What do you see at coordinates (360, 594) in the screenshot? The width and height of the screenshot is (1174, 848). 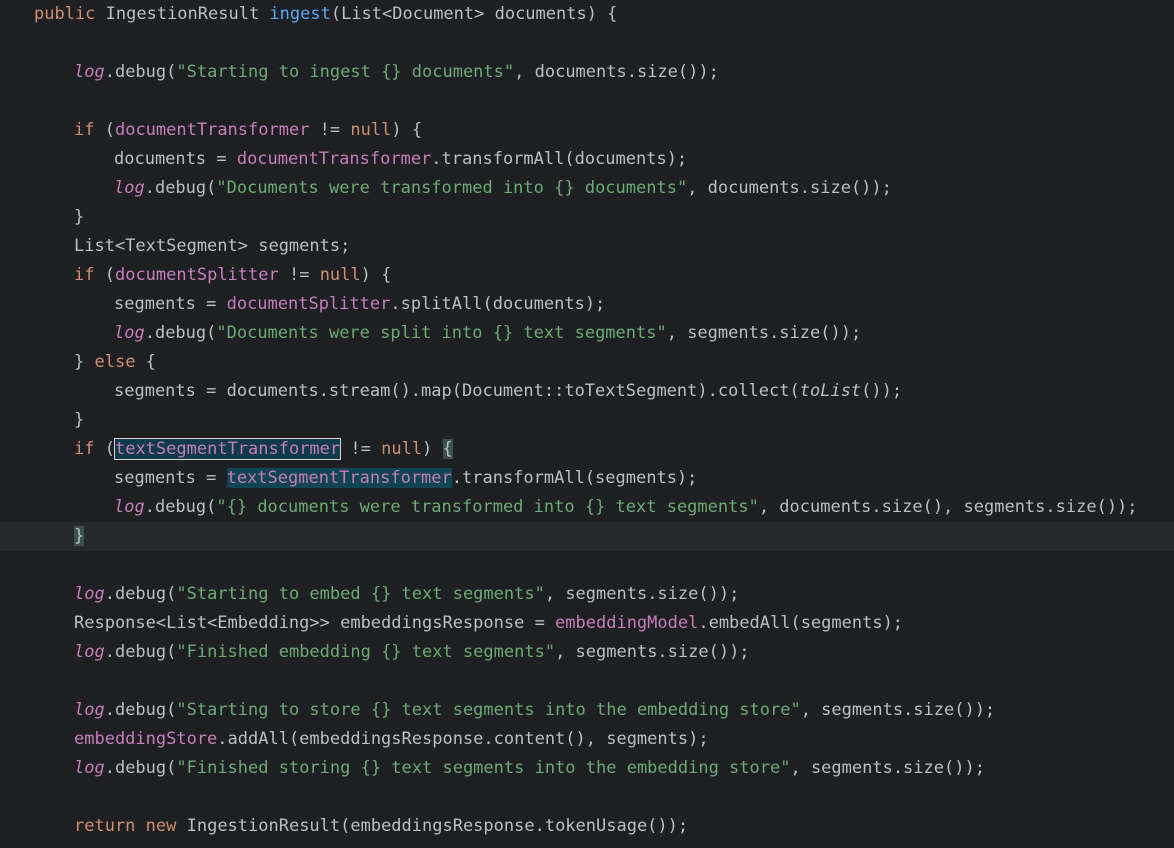 I see `code-token: "Starting to embed {} text segments"` at bounding box center [360, 594].